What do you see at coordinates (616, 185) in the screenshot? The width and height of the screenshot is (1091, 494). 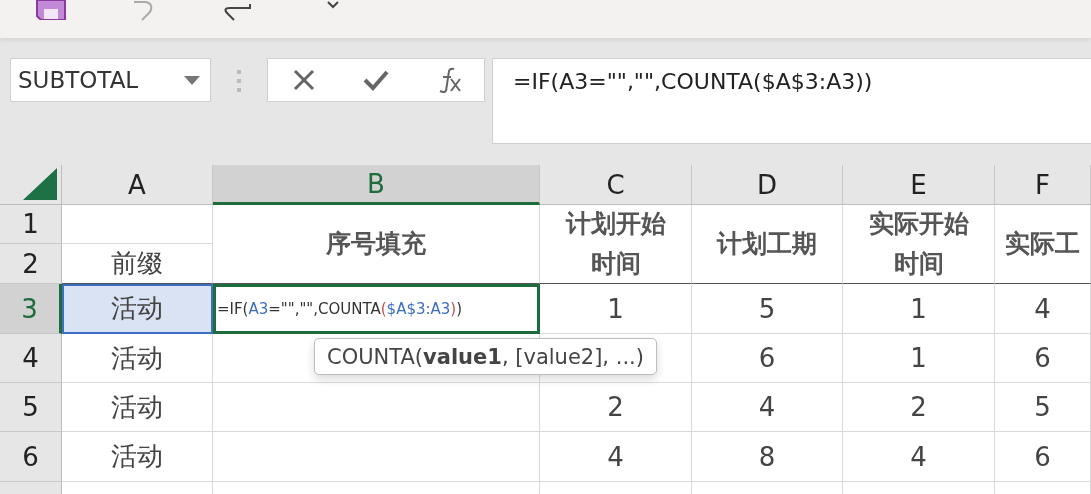 I see `column-header: C` at bounding box center [616, 185].